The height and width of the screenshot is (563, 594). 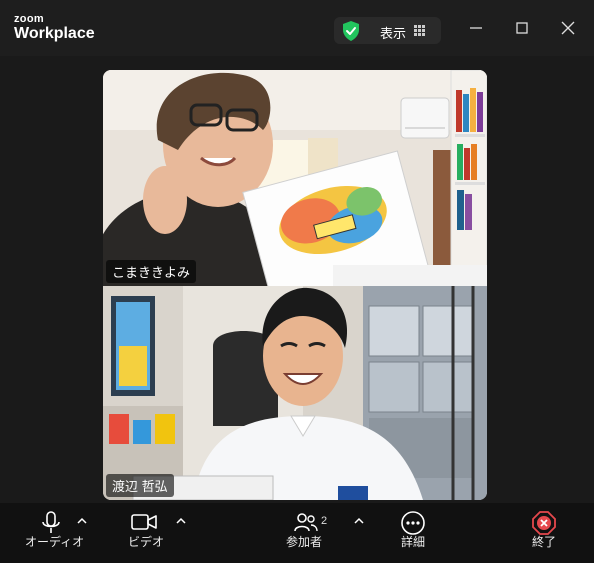 What do you see at coordinates (568, 28) in the screenshot?
I see `close-icon` at bounding box center [568, 28].